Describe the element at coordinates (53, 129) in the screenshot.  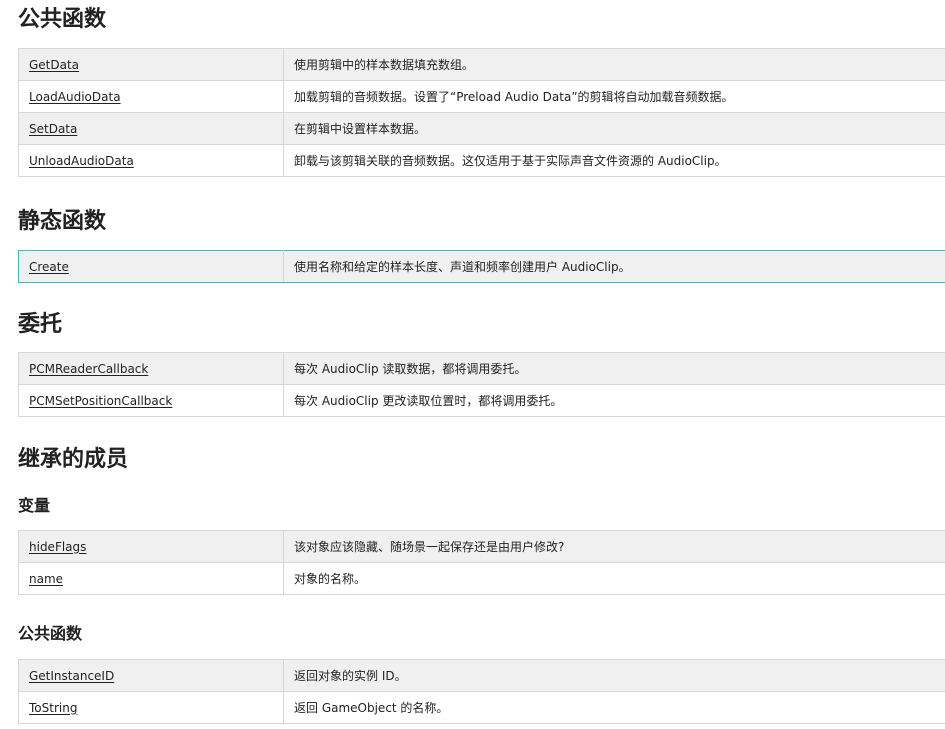
I see `member-link-setdata: SetData` at that location.